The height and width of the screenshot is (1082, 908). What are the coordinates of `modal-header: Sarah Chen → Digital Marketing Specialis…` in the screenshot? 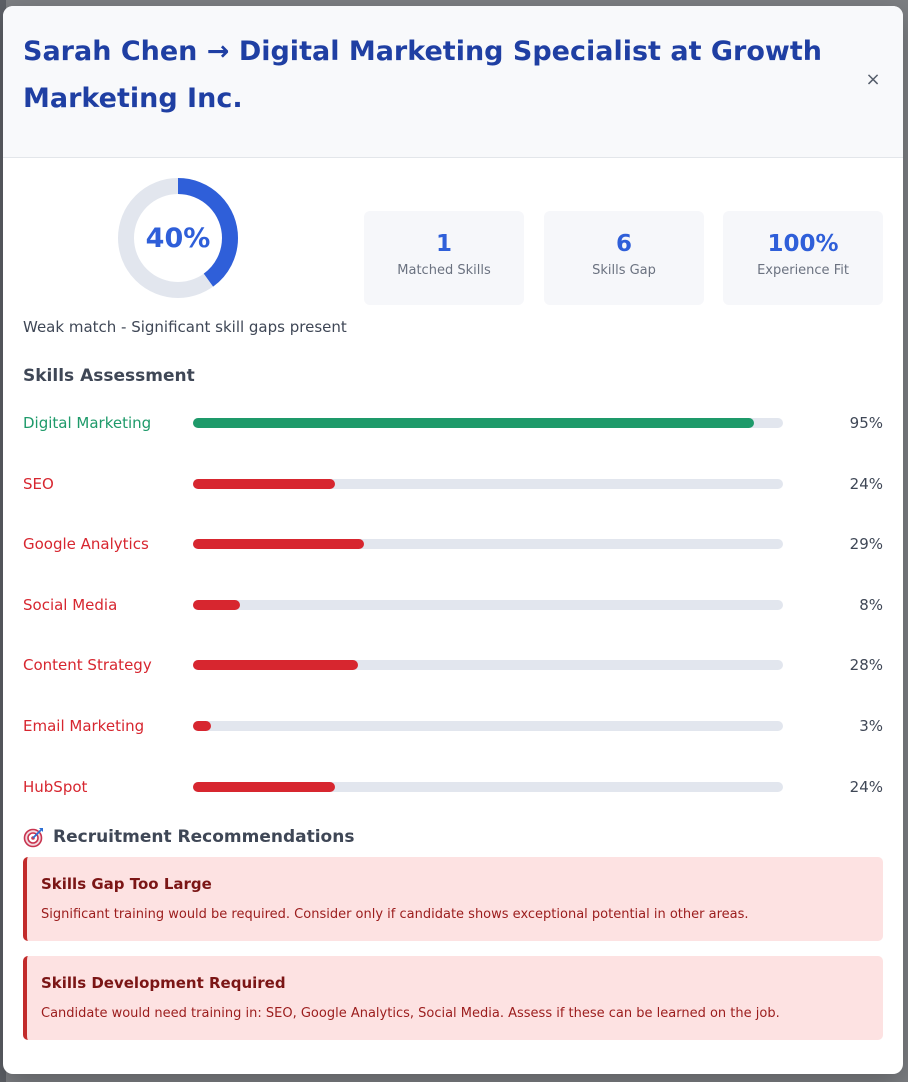 It's located at (453, 82).